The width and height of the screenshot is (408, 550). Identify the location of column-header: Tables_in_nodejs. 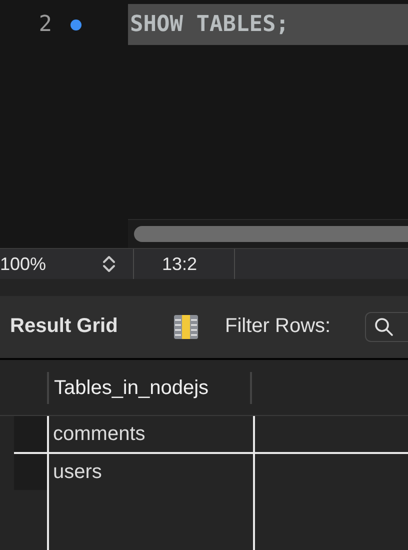
(149, 388).